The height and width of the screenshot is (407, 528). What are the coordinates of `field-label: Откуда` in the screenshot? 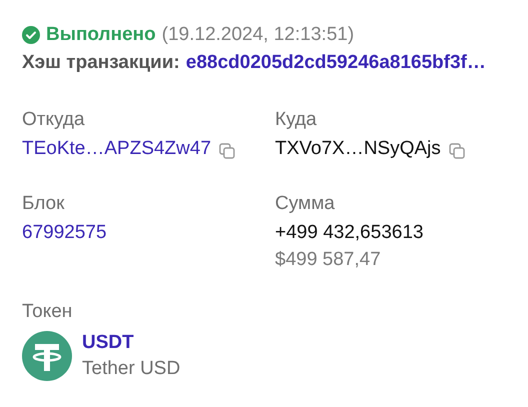 It's located at (54, 120).